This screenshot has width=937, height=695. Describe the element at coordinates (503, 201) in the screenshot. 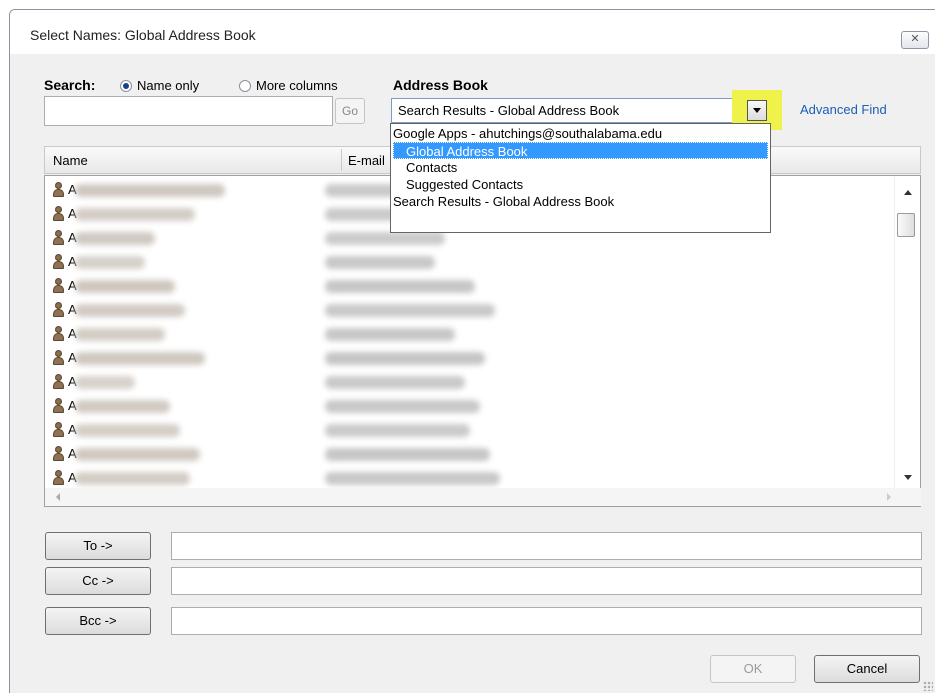

I see `dropdown-item-search-results: Search Results - Global Address Book` at that location.